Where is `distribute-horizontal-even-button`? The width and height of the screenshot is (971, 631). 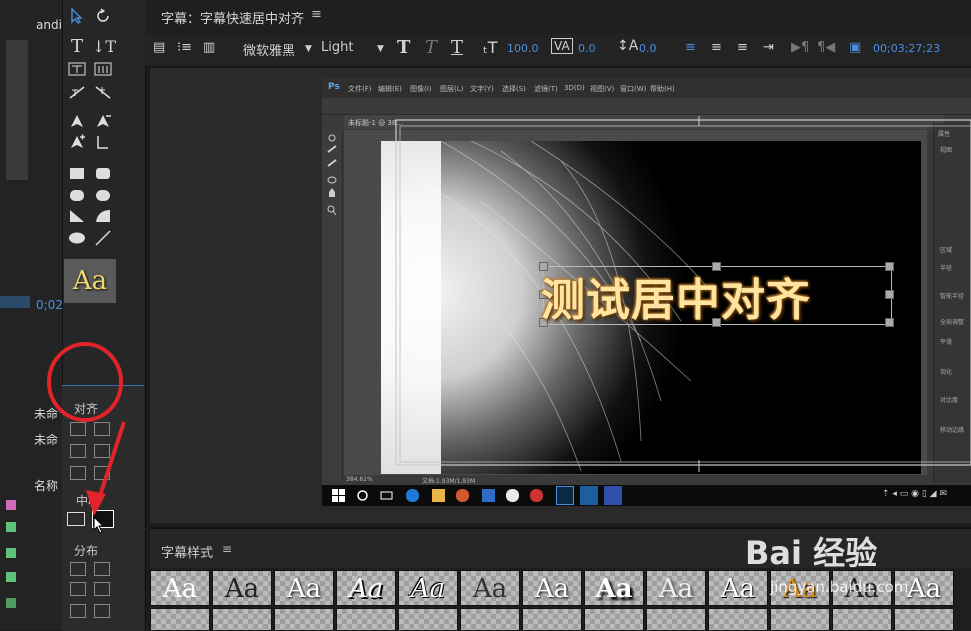 distribute-horizontal-even-button is located at coordinates (102, 589).